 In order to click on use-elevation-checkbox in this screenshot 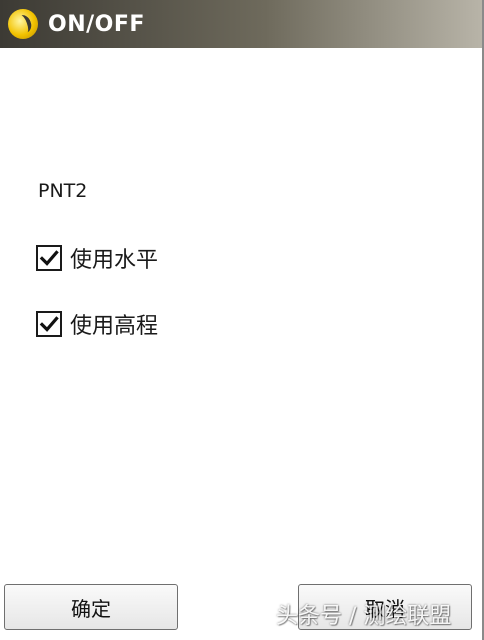, I will do `click(49, 324)`.